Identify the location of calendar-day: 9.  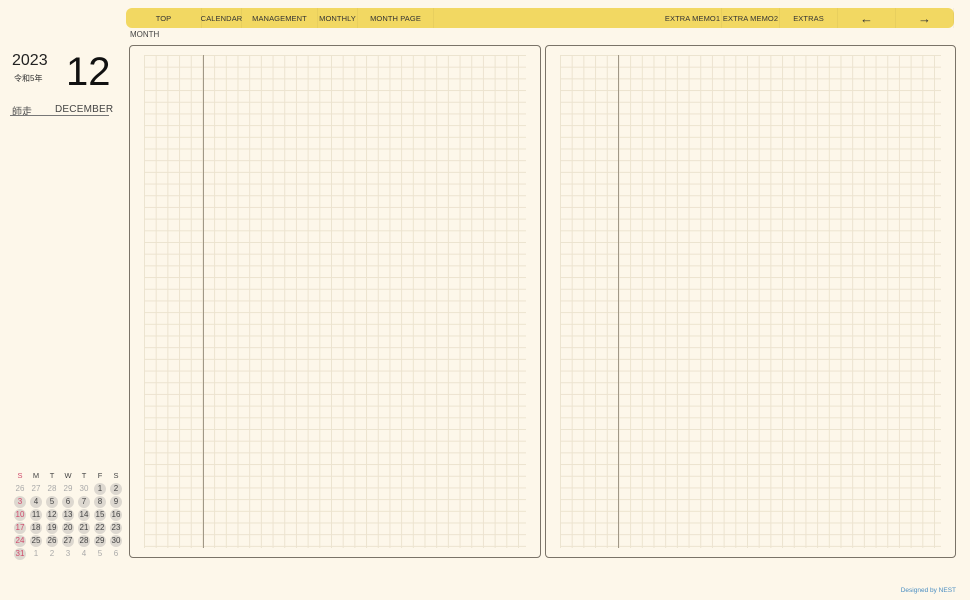
(116, 501).